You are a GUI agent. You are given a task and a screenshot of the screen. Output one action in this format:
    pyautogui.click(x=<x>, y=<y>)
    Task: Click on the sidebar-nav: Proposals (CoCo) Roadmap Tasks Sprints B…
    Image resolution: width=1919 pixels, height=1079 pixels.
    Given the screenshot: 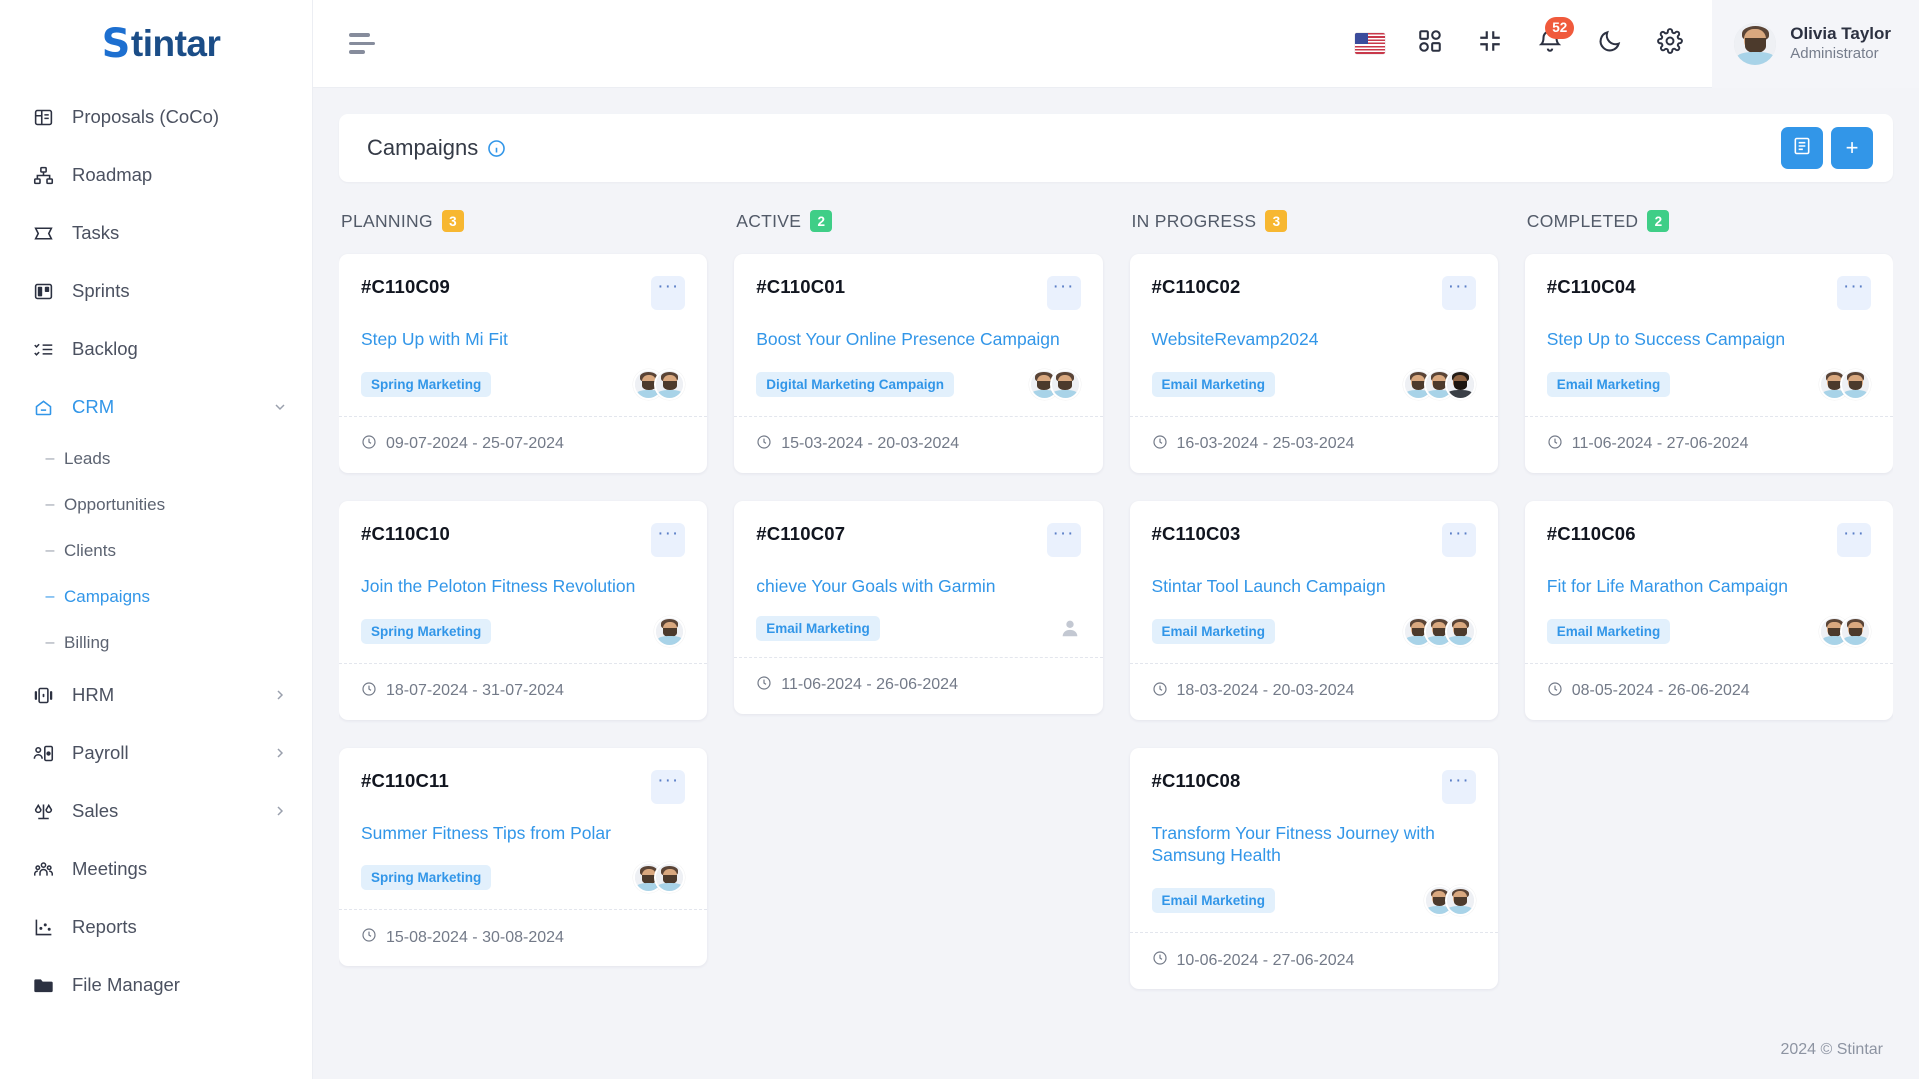 What is the action you would take?
    pyautogui.click(x=156, y=551)
    